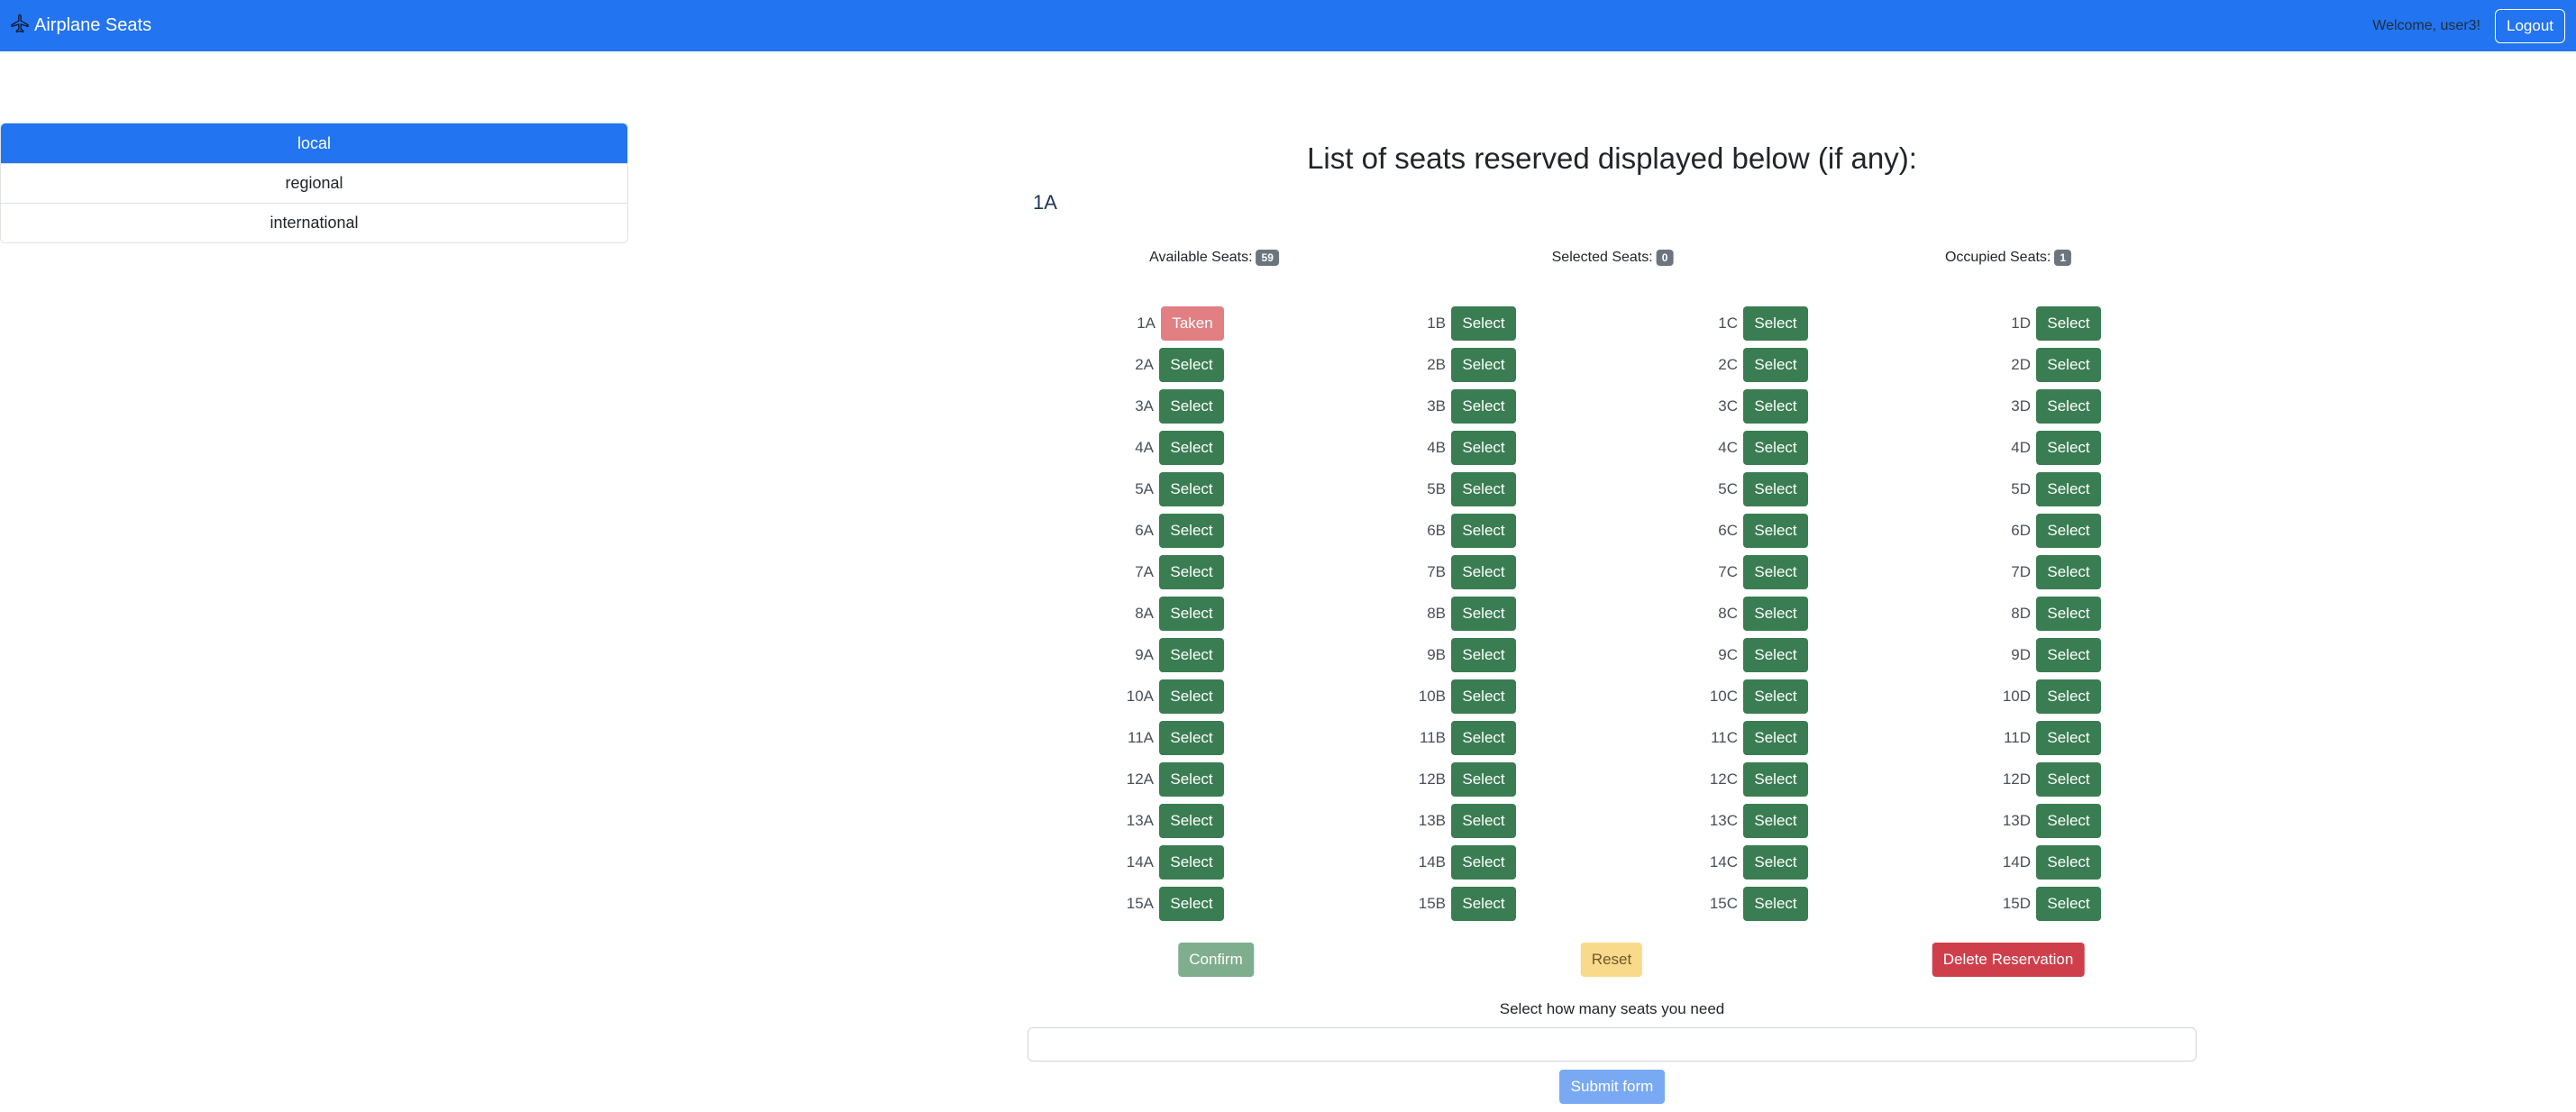 The image size is (2576, 1112). Describe the element at coordinates (1144, 489) in the screenshot. I see `seat-label: 5A` at that location.